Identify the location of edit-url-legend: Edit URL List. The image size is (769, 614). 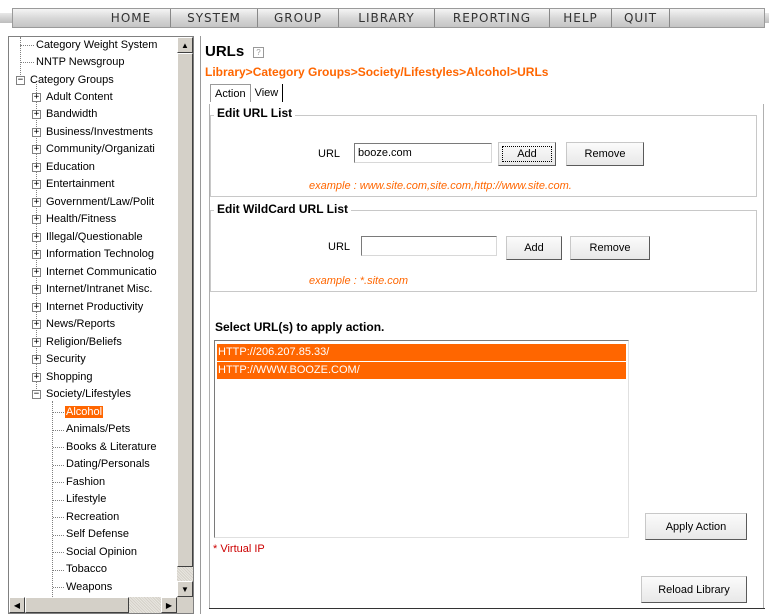
(255, 113).